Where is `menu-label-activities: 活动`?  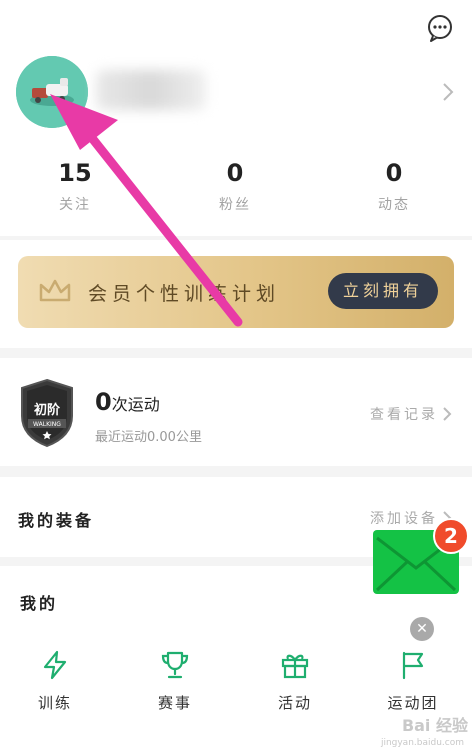
menu-label-activities: 活动 is located at coordinates (294, 703).